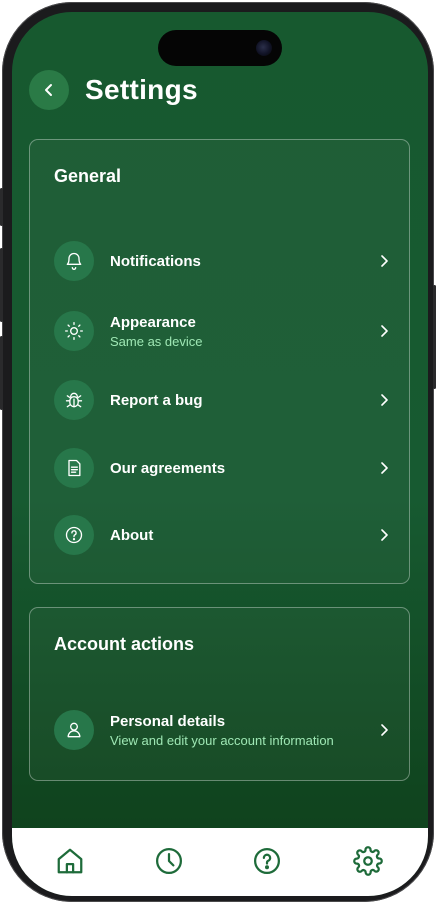  I want to click on tab-help, so click(267, 861).